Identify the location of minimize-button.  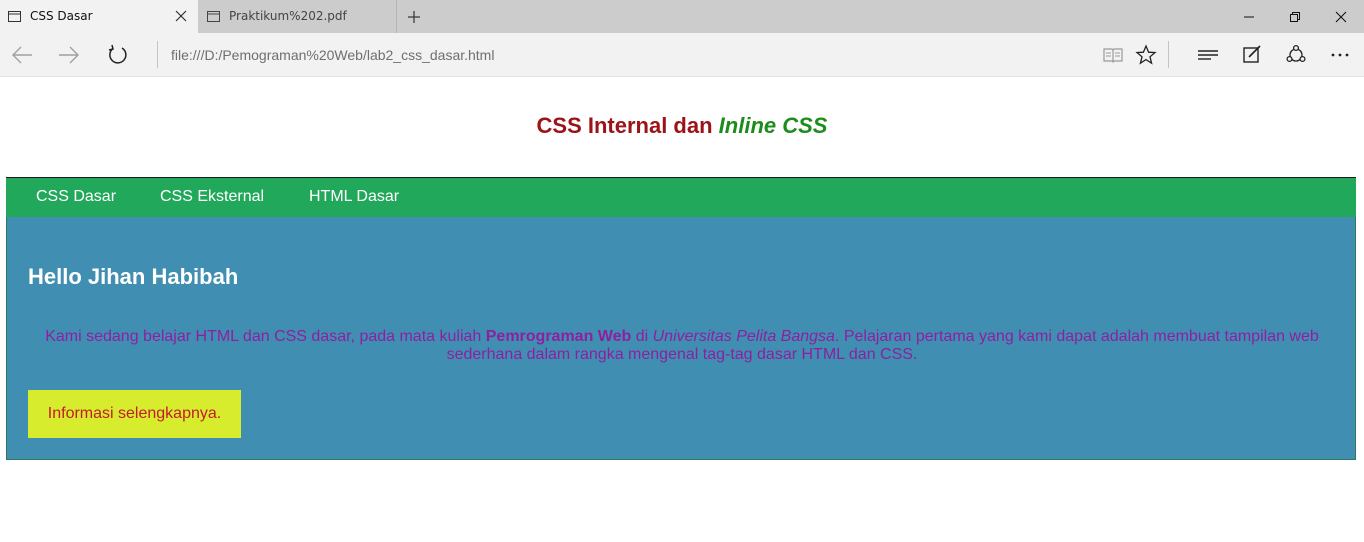
(1249, 16).